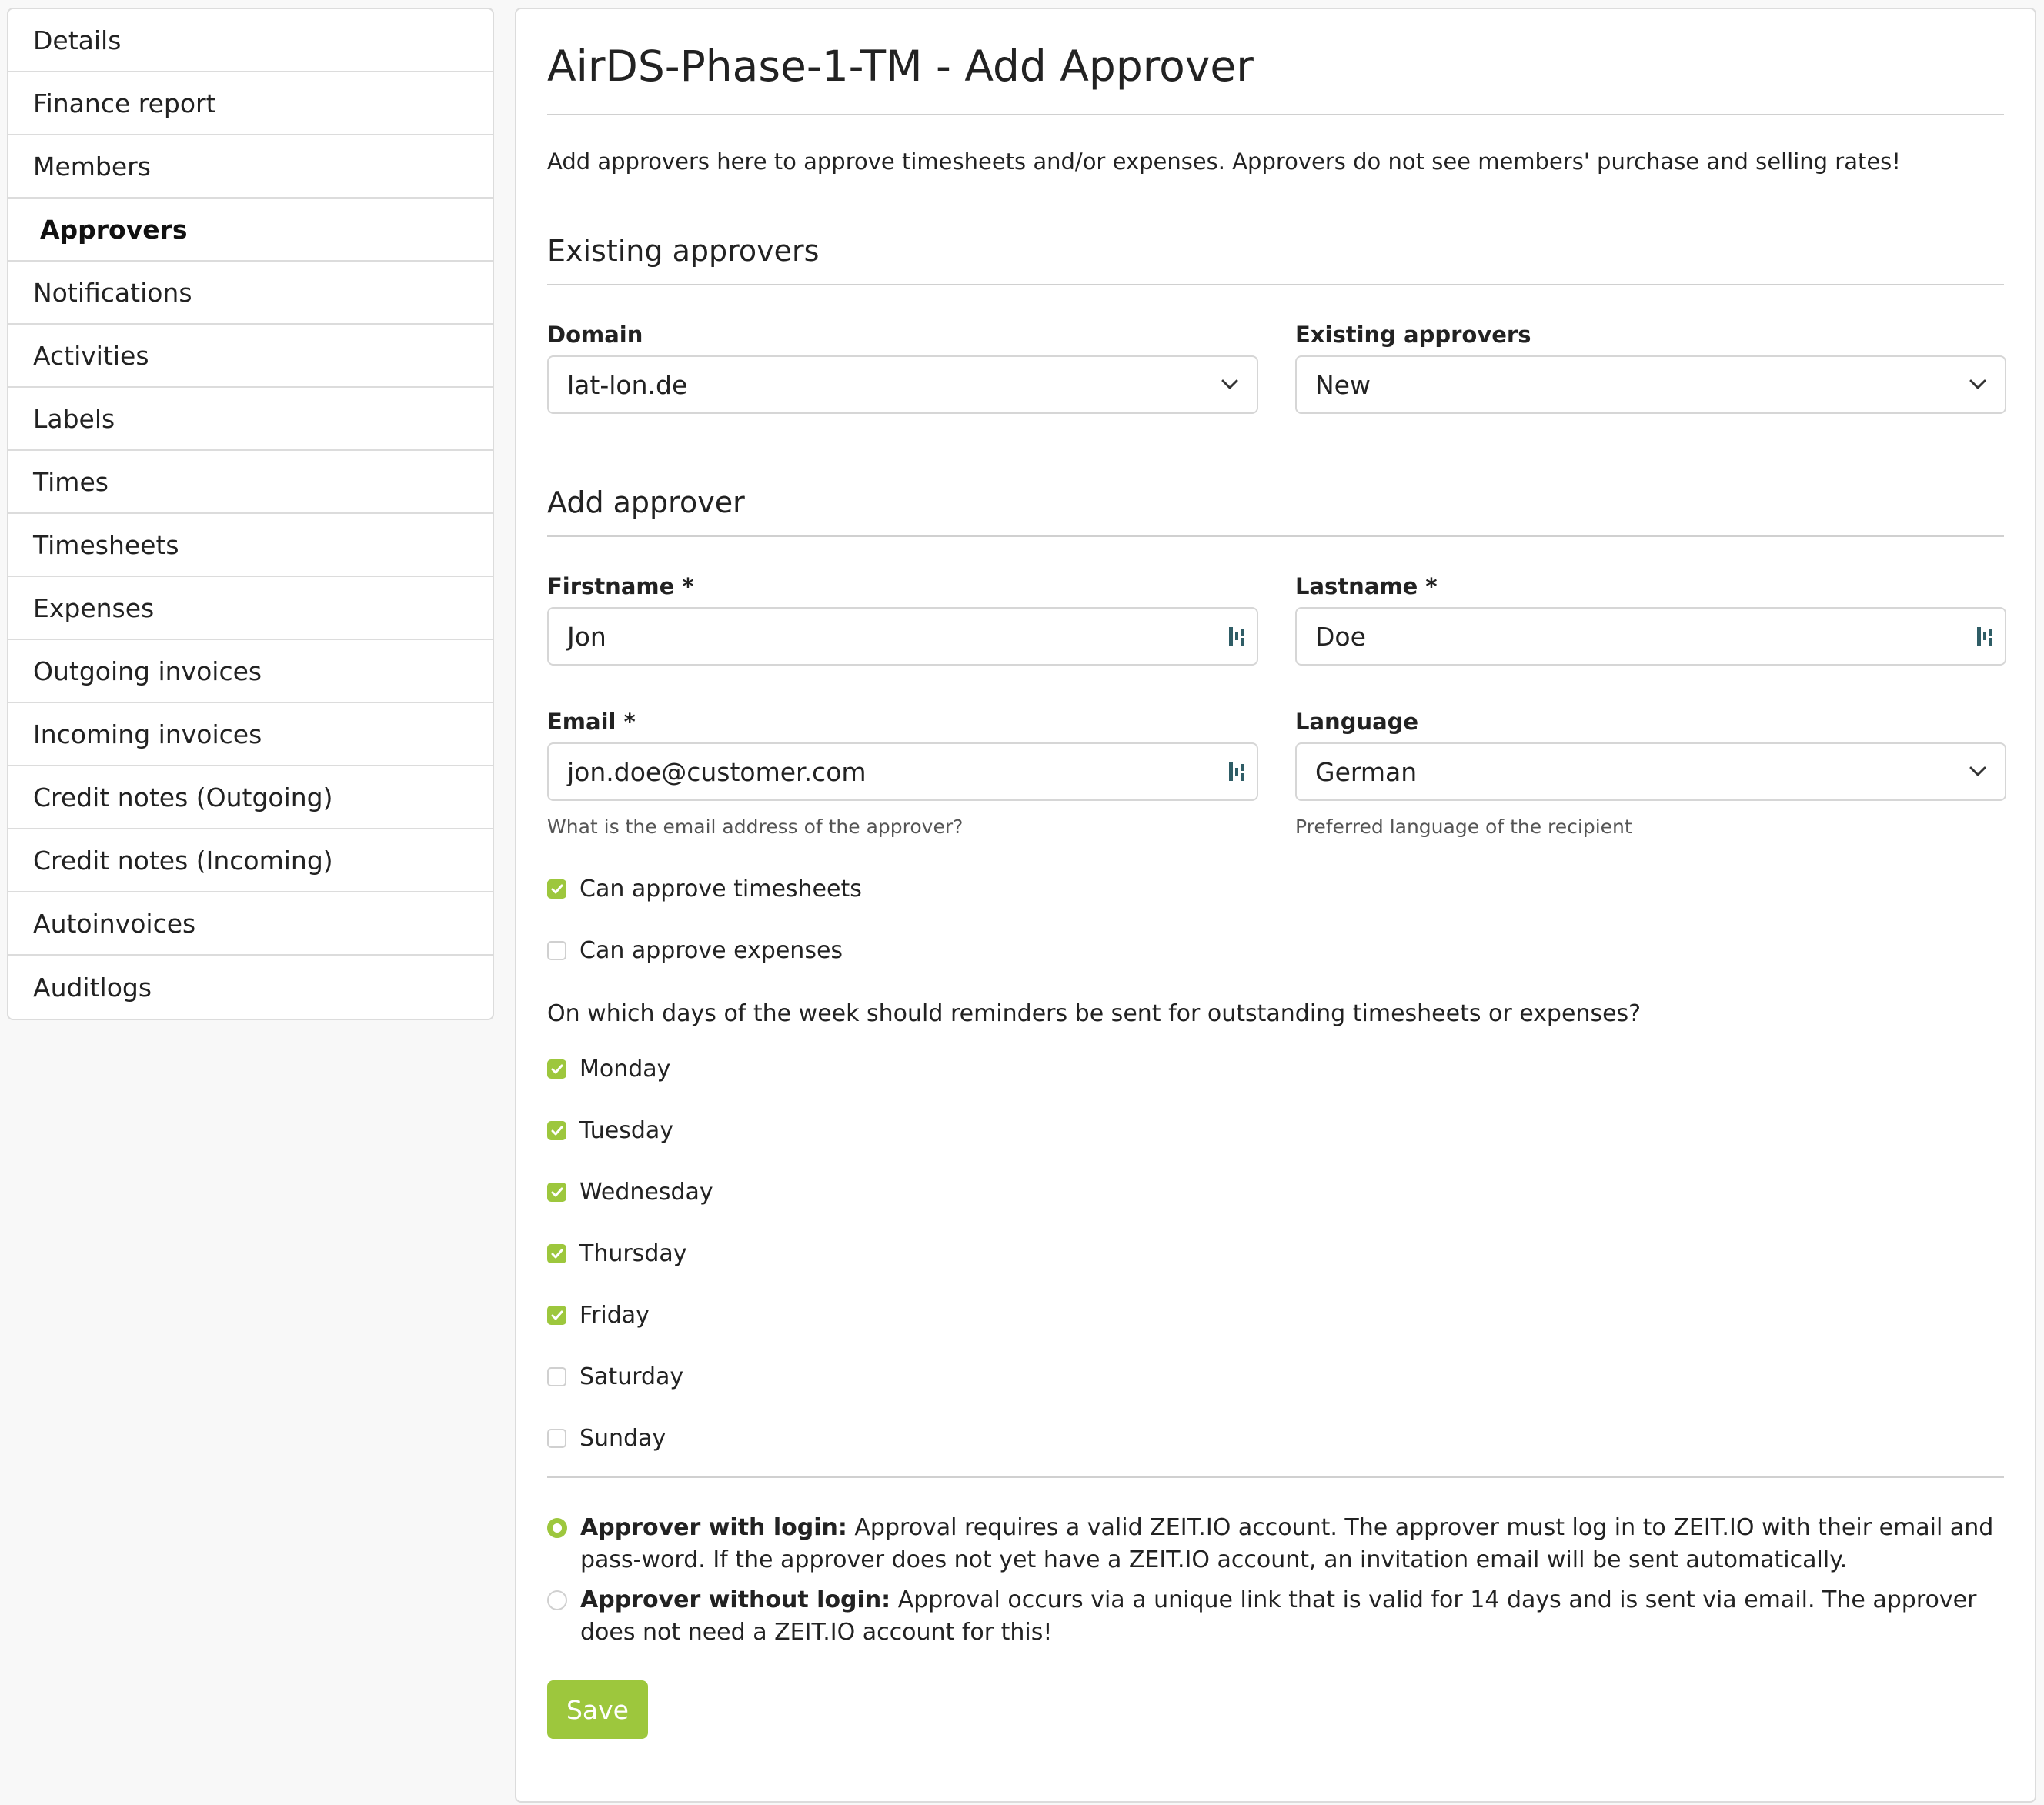  Describe the element at coordinates (250, 103) in the screenshot. I see `sidebar-item-finance-report: Finance report` at that location.